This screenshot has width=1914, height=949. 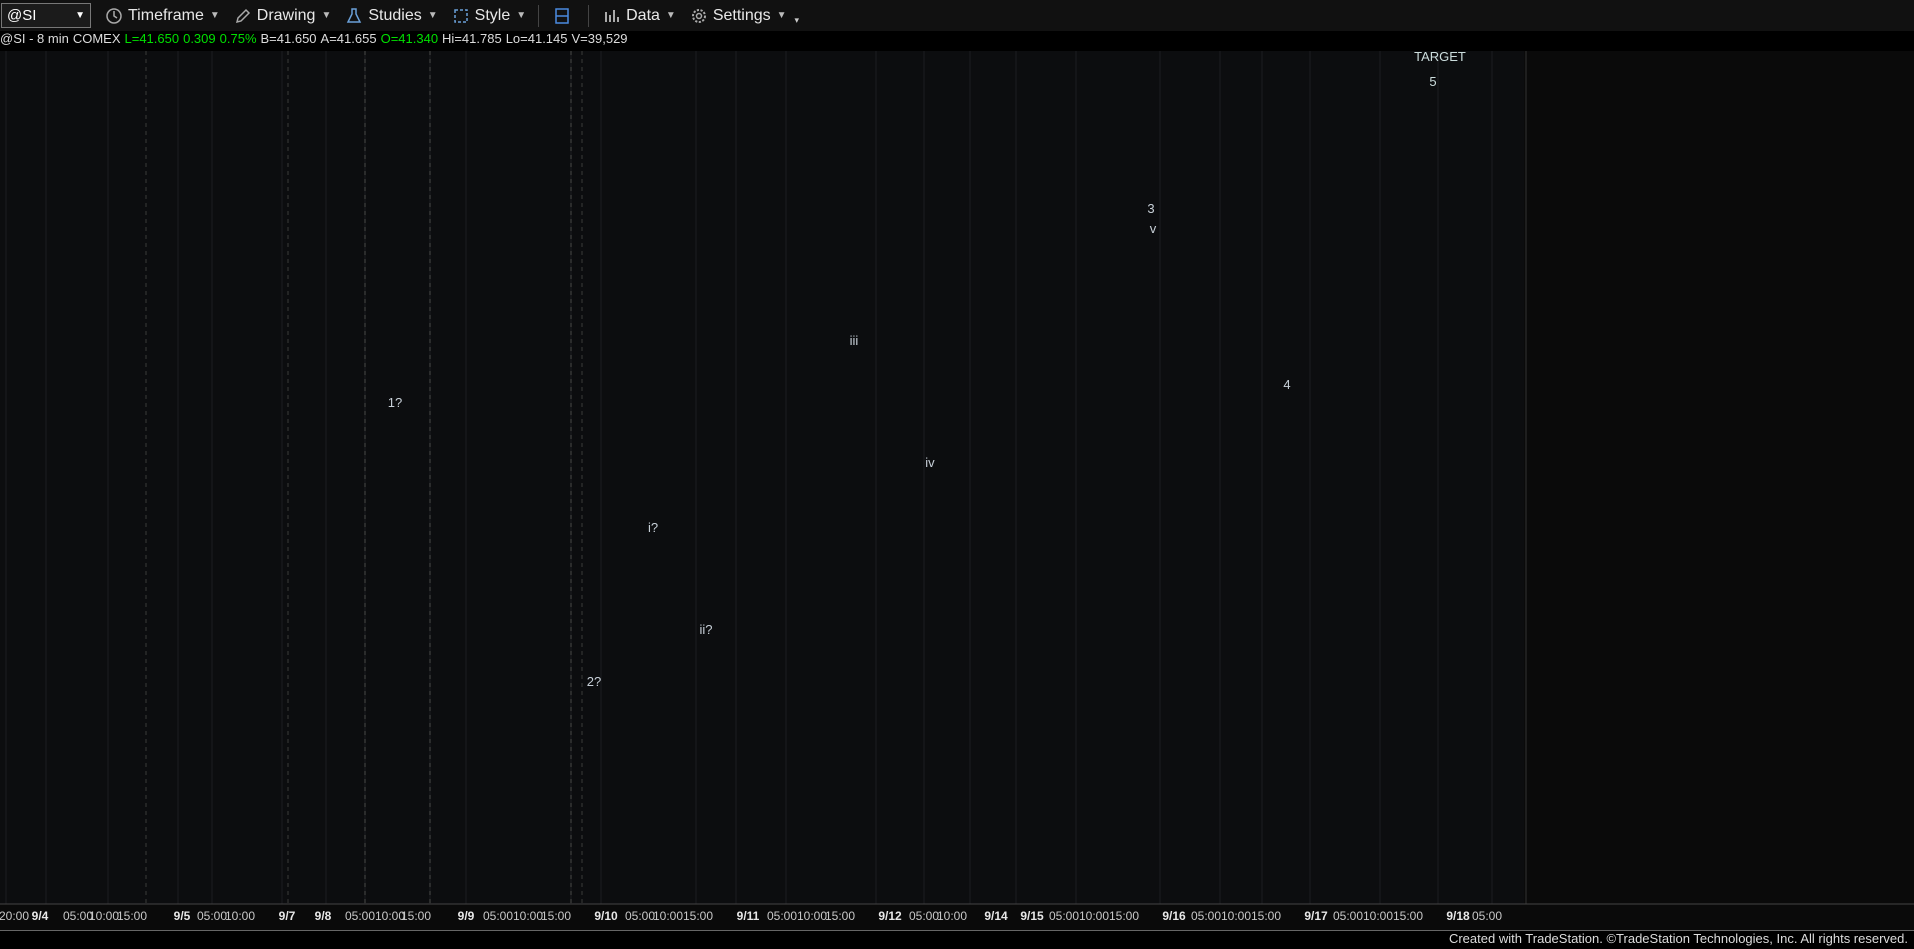 I want to click on studies-menu: Studies ▼, so click(x=391, y=15).